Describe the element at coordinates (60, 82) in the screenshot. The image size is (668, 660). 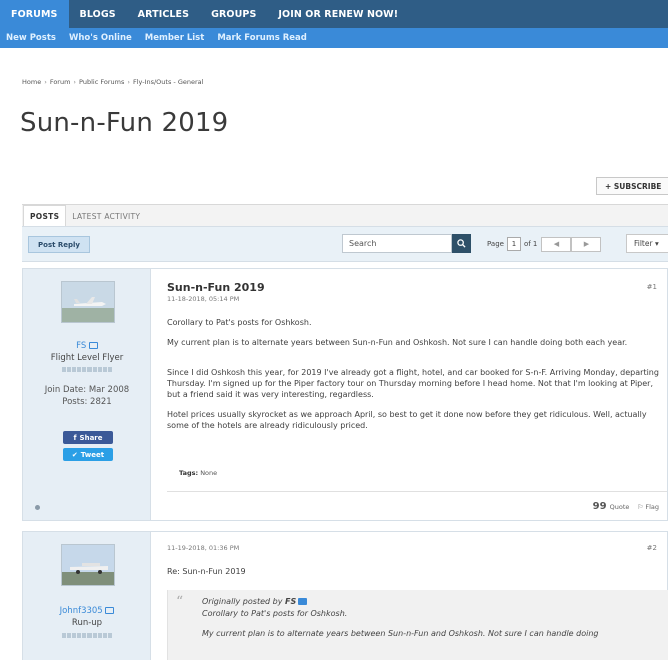
I see `breadcrumb-forum: Forum` at that location.